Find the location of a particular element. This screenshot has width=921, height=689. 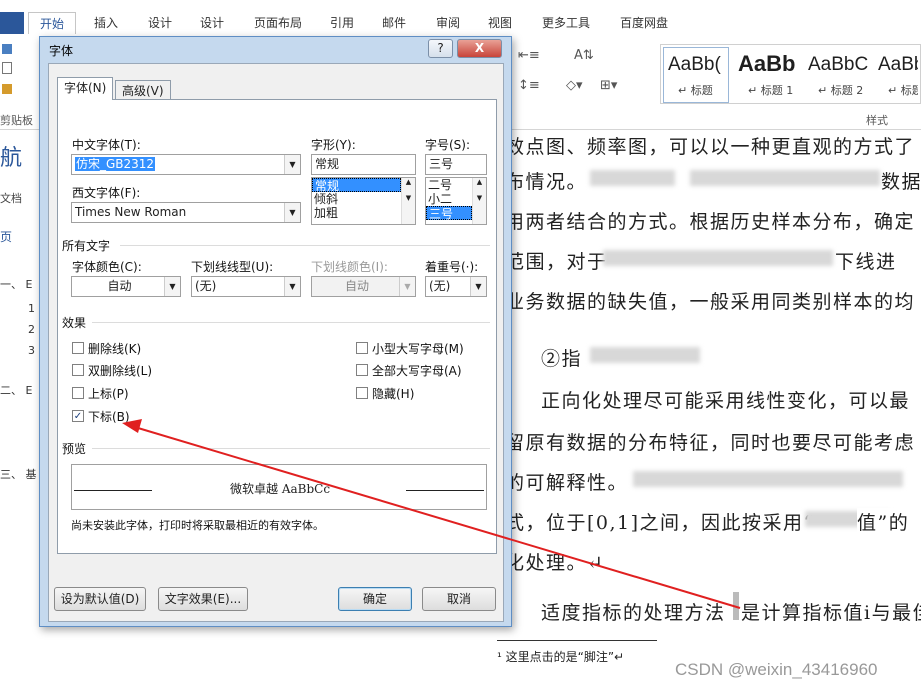

font-style-list: 常规 倾斜 加粗 ▲ ▼ is located at coordinates (363, 201).